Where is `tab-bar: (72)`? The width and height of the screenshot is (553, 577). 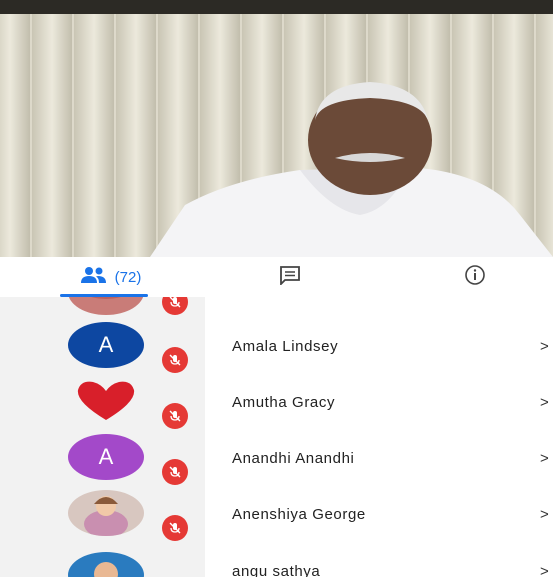 tab-bar: (72) is located at coordinates (276, 277).